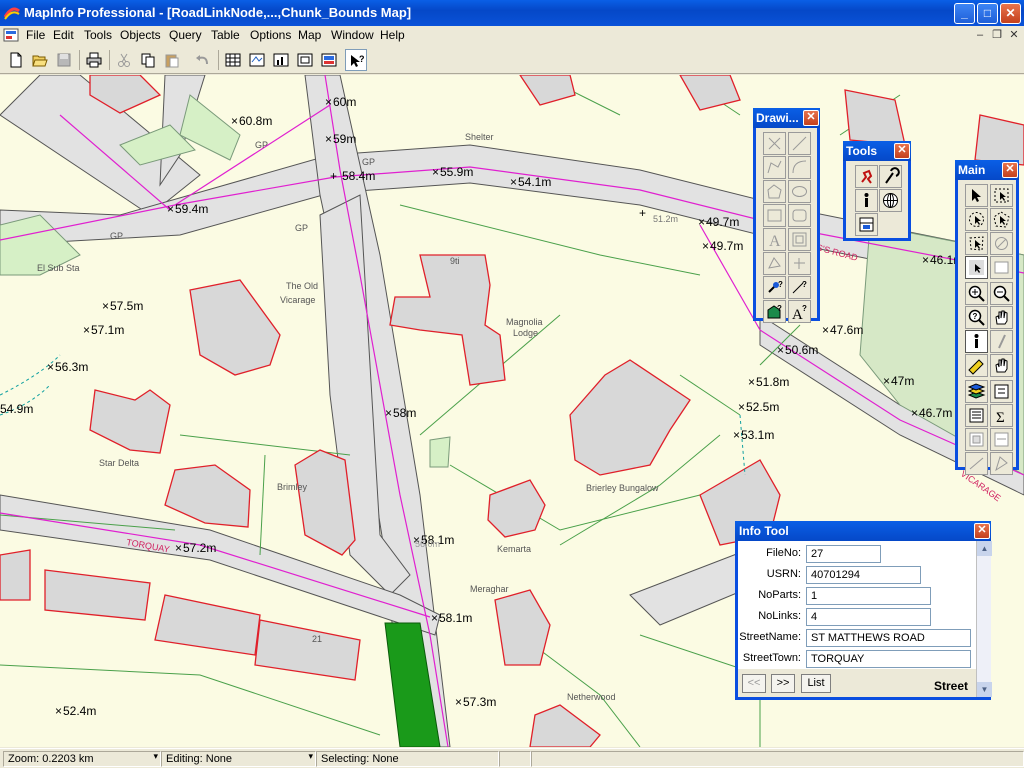 This screenshot has height=768, width=1024. What do you see at coordinates (980, 35) in the screenshot?
I see `mdi-minimize-button: –` at bounding box center [980, 35].